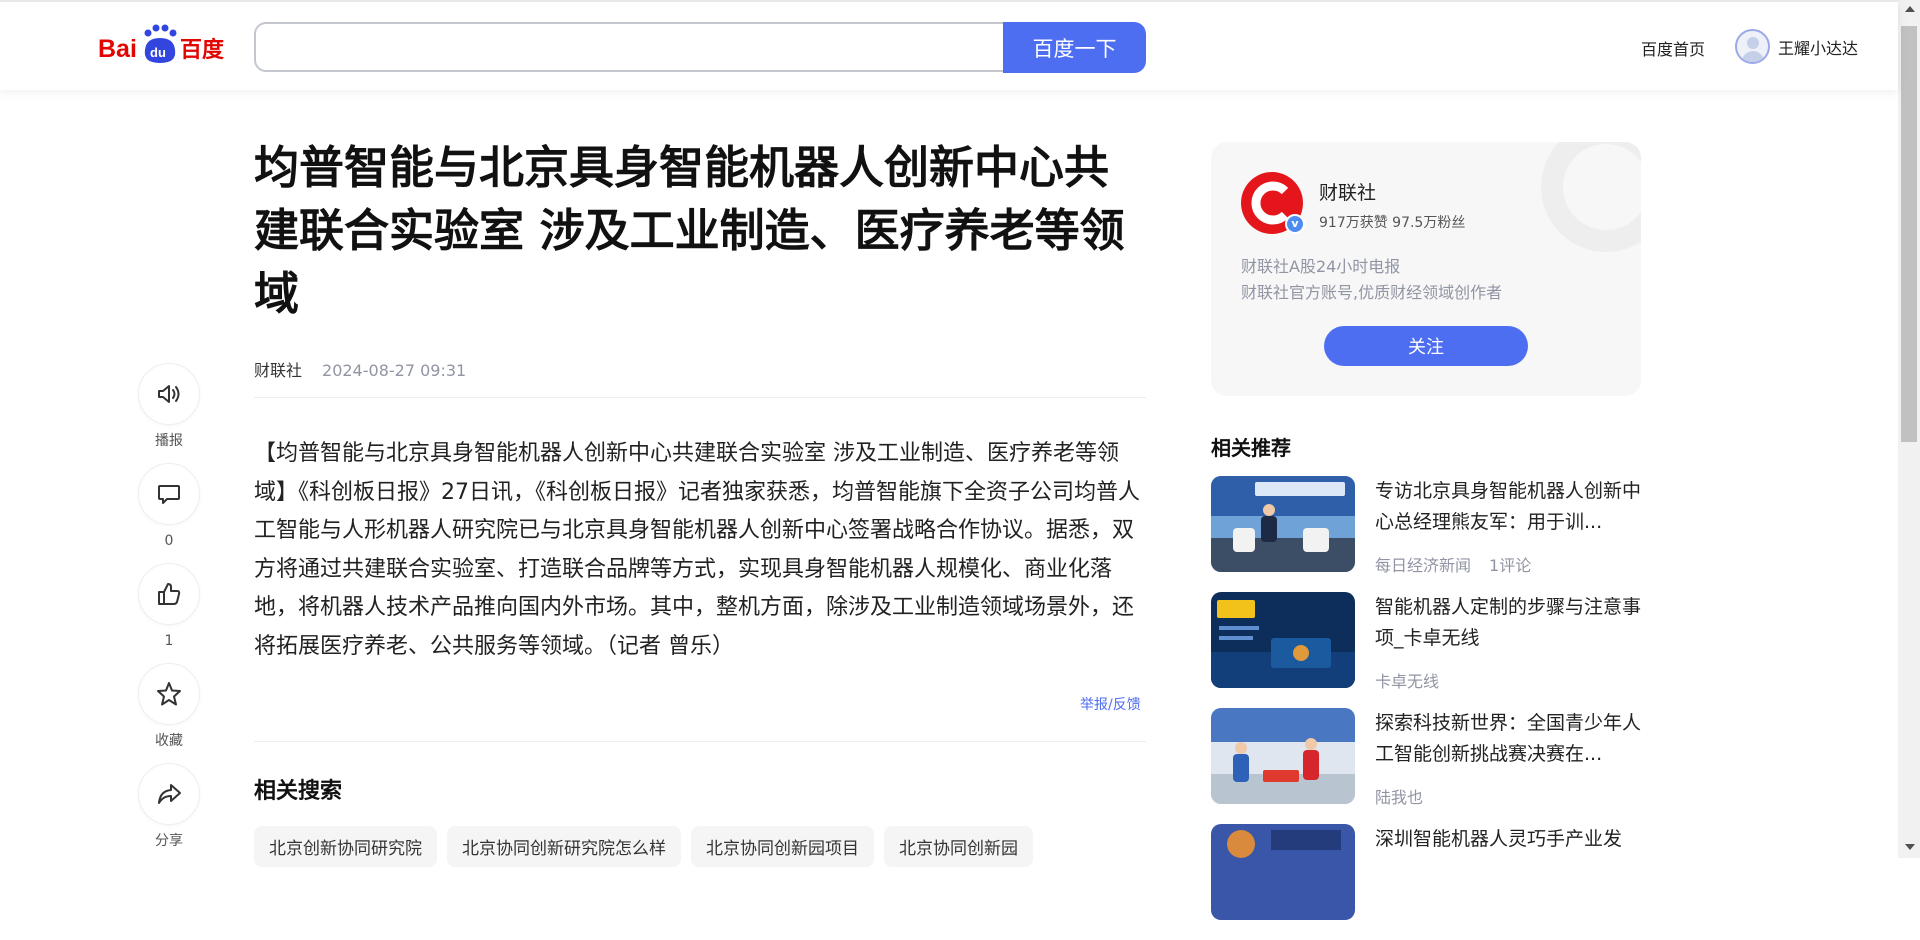 The width and height of the screenshot is (1920, 940). What do you see at coordinates (278, 370) in the screenshot?
I see `article-source: 财联社` at bounding box center [278, 370].